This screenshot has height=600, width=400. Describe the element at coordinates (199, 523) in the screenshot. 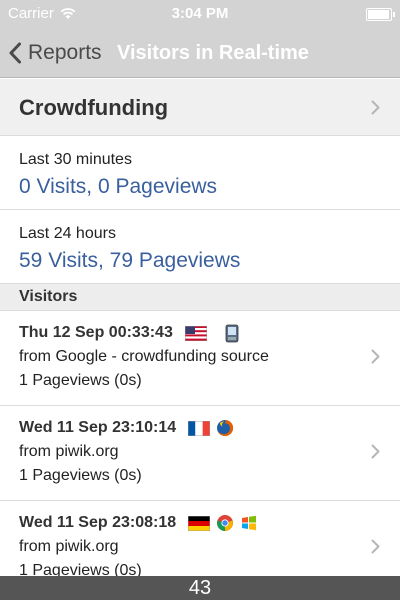

I see `flag-de-icon` at that location.